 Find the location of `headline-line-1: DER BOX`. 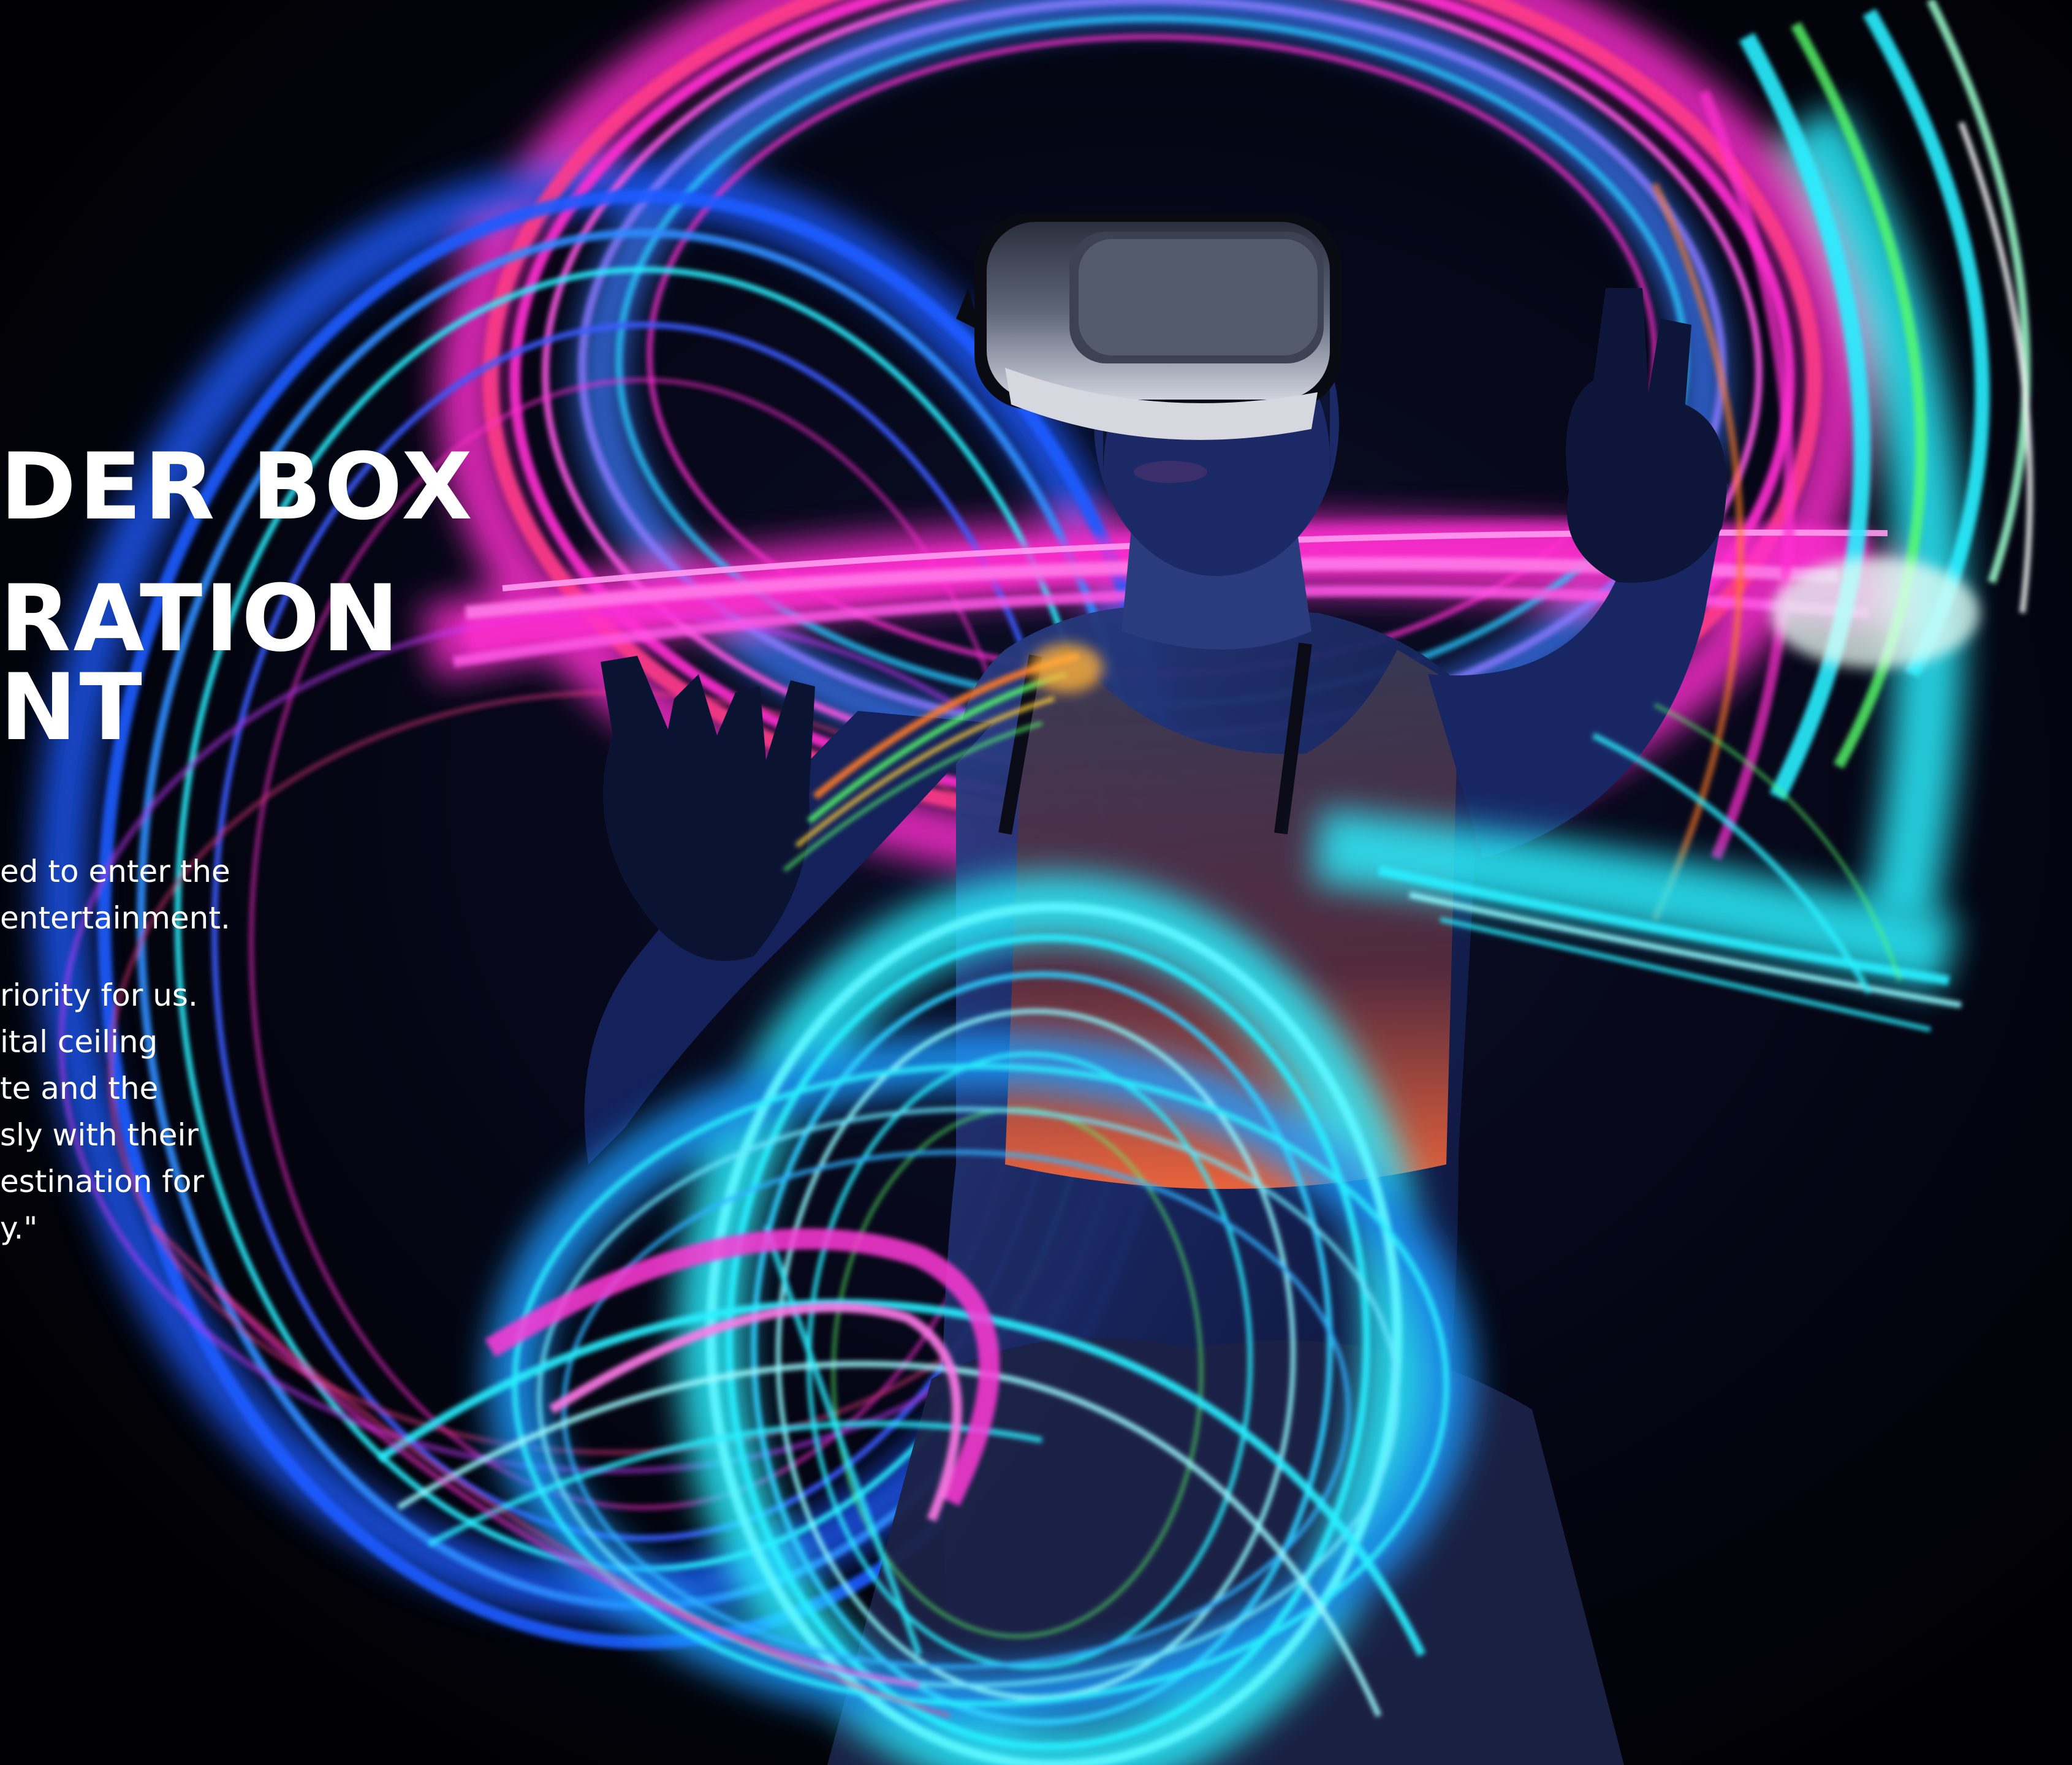

headline-line-1: DER BOX is located at coordinates (237, 487).